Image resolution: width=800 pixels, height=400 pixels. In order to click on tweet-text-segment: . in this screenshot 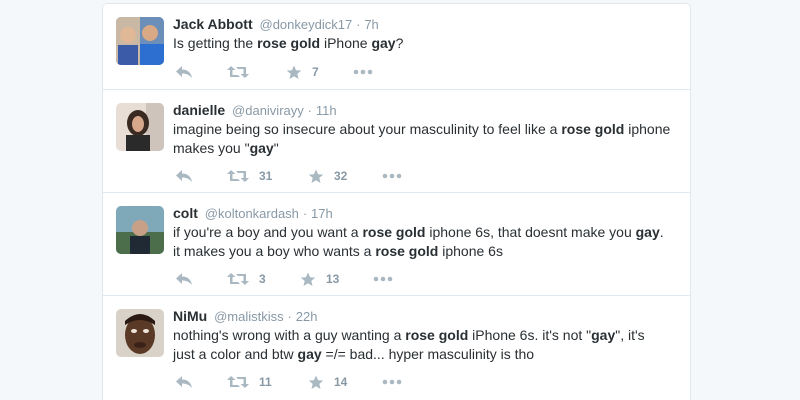, I will do `click(661, 232)`.